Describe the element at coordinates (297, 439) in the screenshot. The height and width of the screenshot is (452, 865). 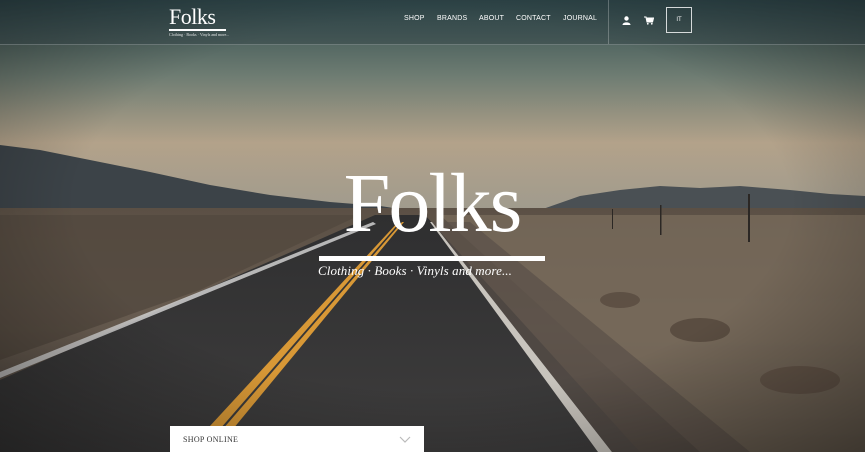
I see `shop-online-dropdown: SHOP ONLINE` at that location.